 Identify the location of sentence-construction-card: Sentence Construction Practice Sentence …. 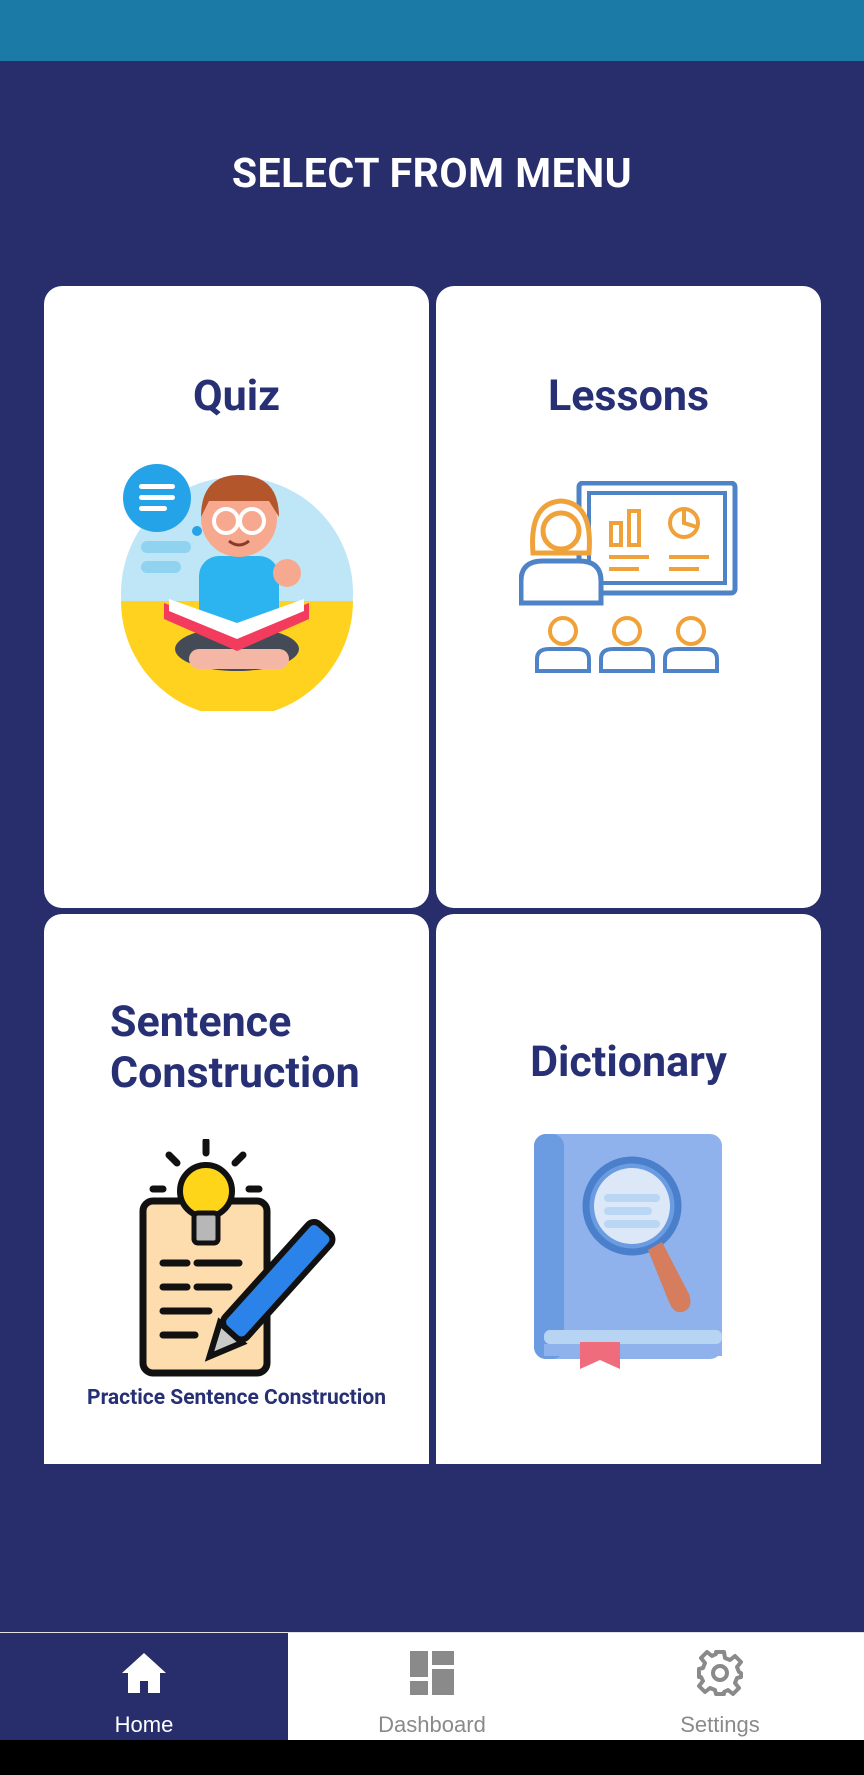
(236, 1189).